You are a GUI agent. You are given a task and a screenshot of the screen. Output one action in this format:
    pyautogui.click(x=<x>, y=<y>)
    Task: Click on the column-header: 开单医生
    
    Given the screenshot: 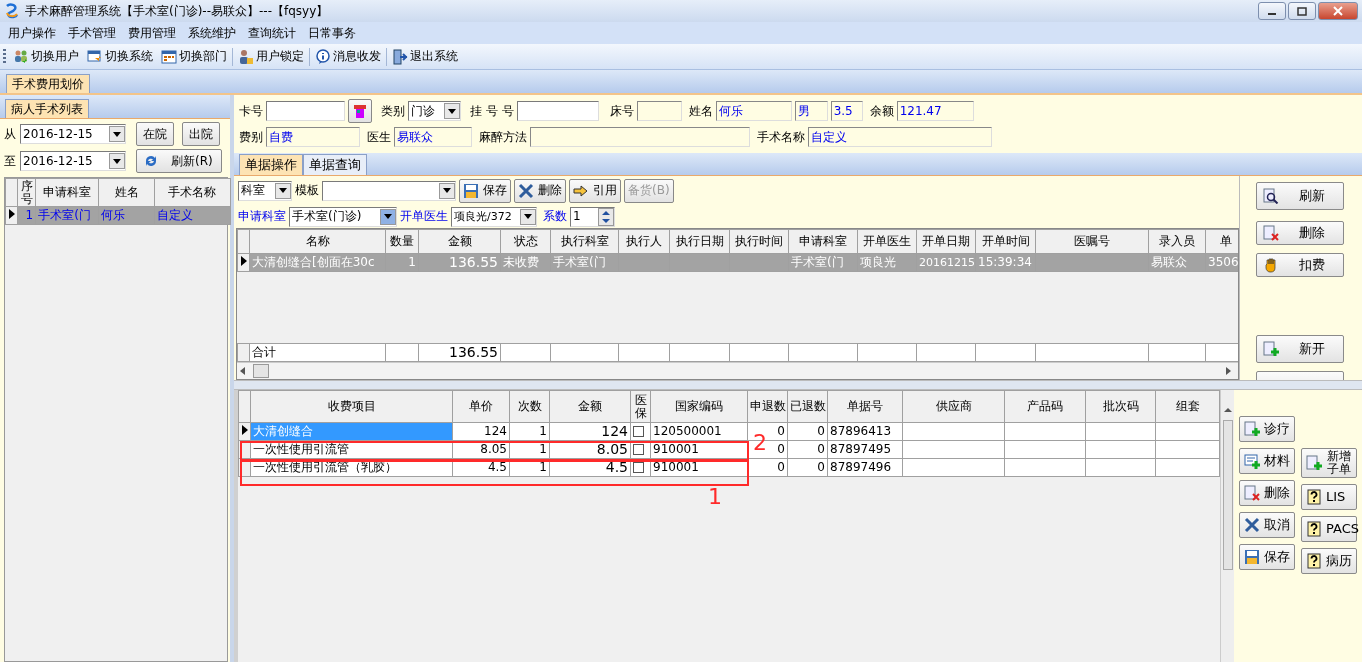 What is the action you would take?
    pyautogui.click(x=887, y=241)
    